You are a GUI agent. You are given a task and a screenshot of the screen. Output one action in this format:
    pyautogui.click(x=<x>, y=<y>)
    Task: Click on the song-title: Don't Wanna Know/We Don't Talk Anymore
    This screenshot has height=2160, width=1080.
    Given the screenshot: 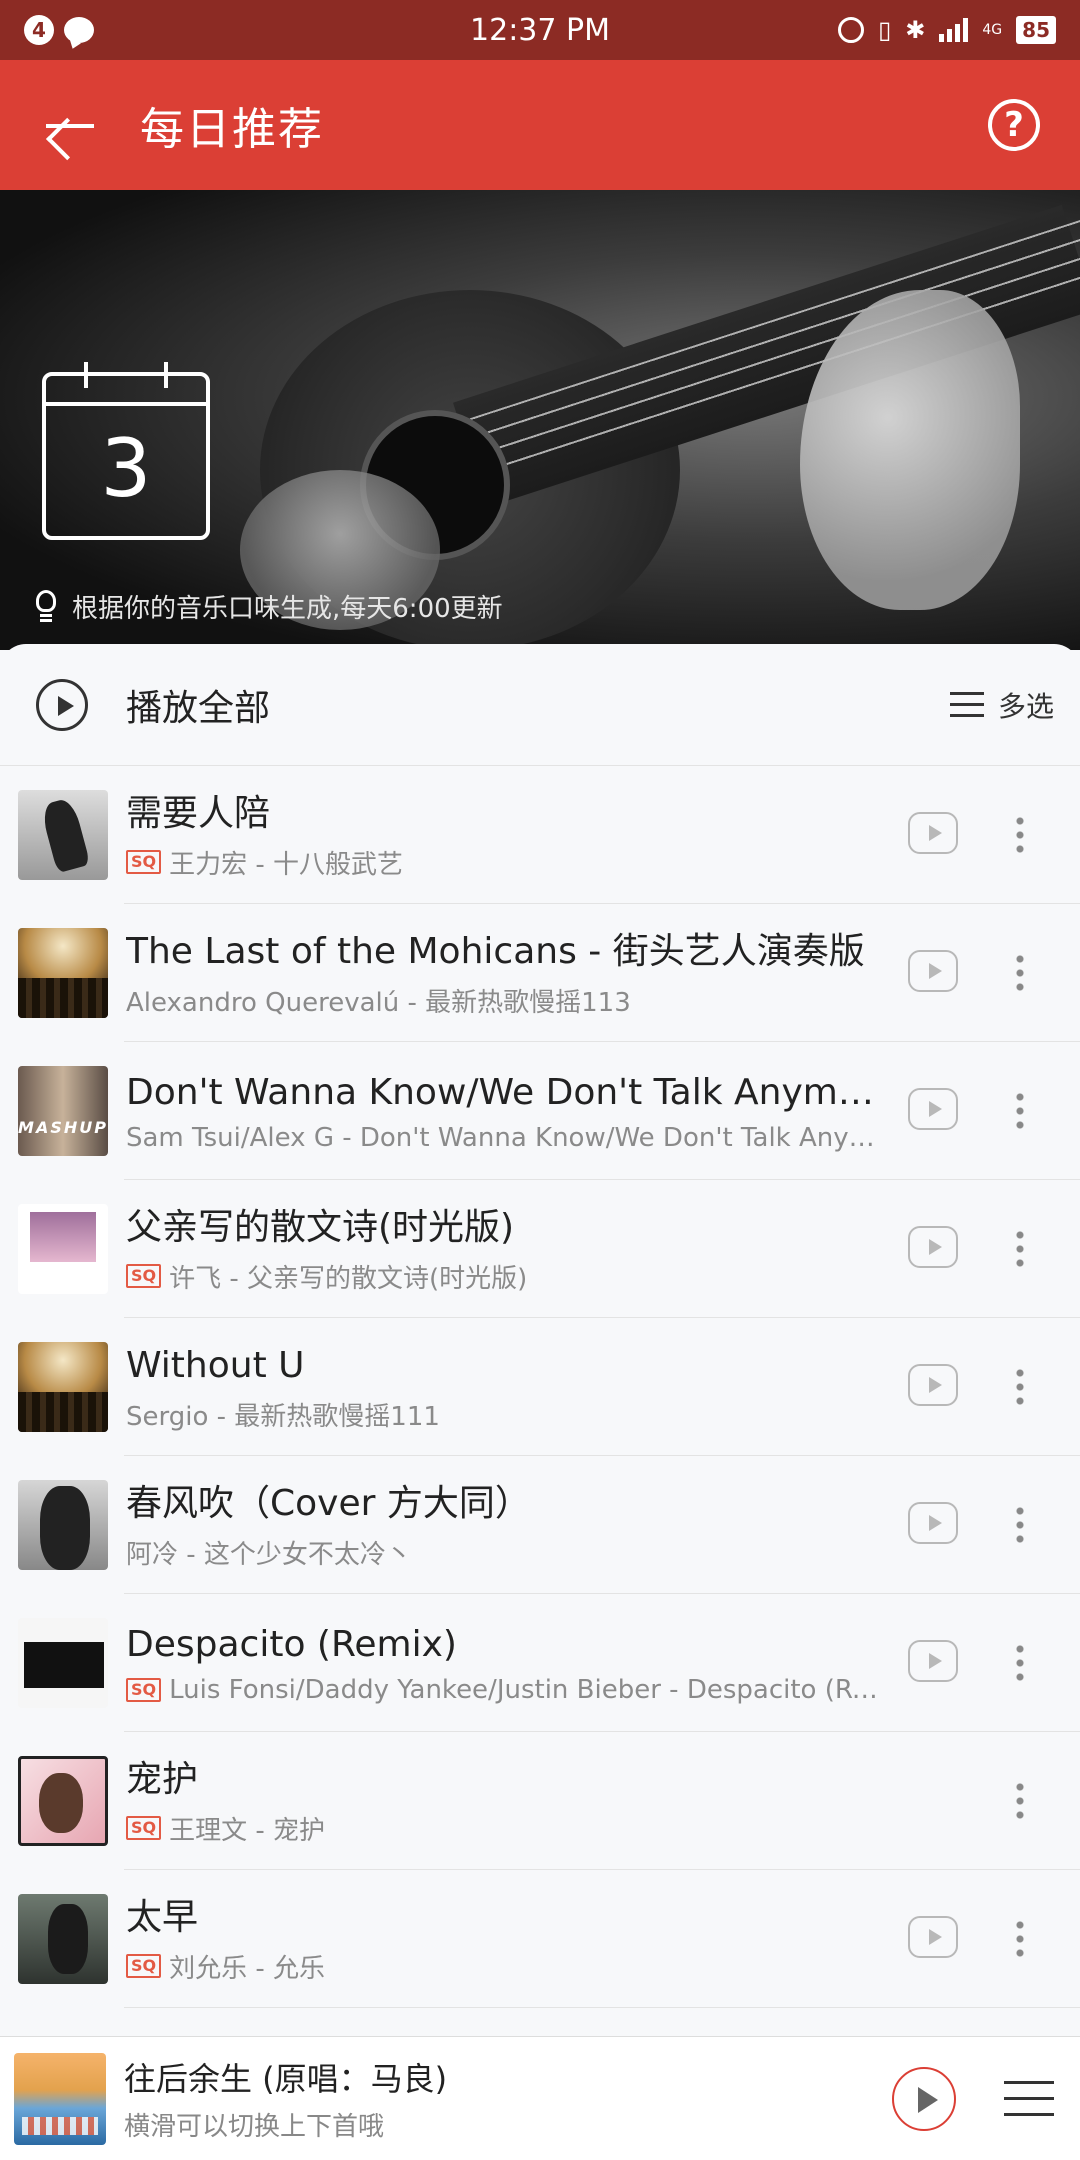 What is the action you would take?
    pyautogui.click(x=506, y=1092)
    